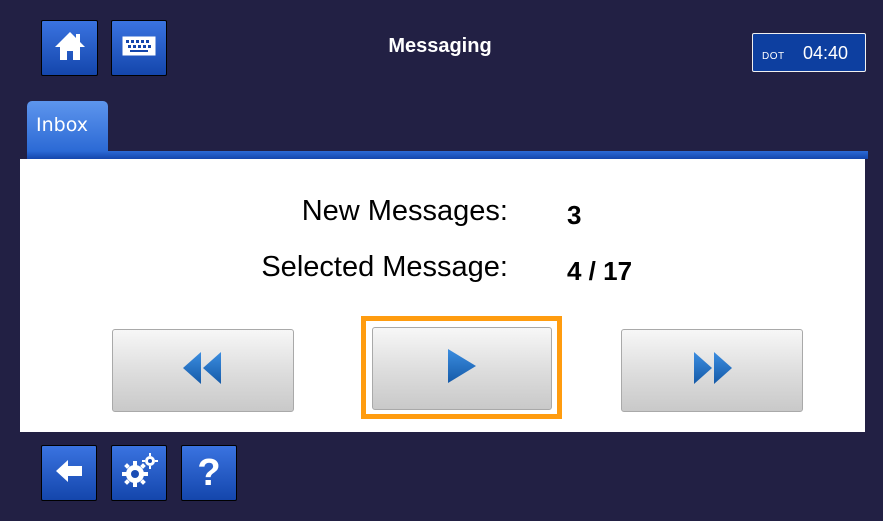 The image size is (883, 521). What do you see at coordinates (574, 215) in the screenshot?
I see `new-messages-value: 3` at bounding box center [574, 215].